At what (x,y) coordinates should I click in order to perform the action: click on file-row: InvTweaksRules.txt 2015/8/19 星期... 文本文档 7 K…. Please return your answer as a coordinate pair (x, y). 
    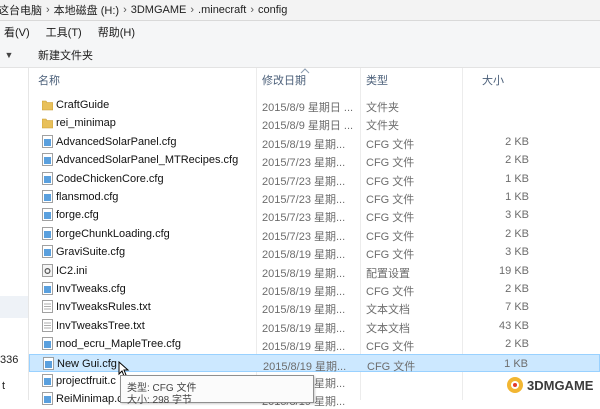
    Looking at the image, I should click on (314, 307).